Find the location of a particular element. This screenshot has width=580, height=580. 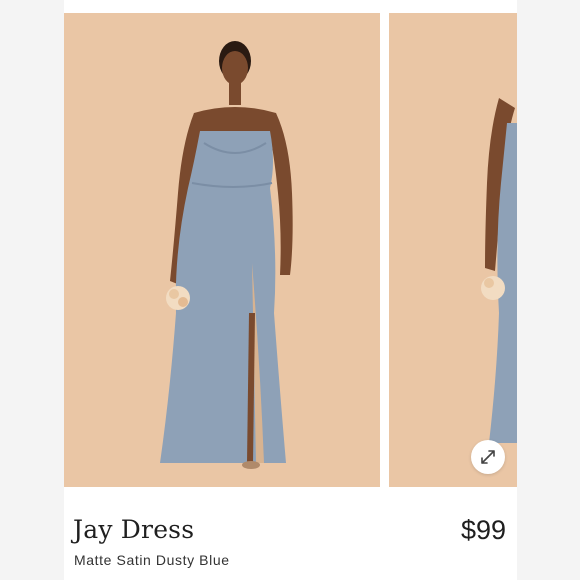

model-illustration-next is located at coordinates (499, 270).